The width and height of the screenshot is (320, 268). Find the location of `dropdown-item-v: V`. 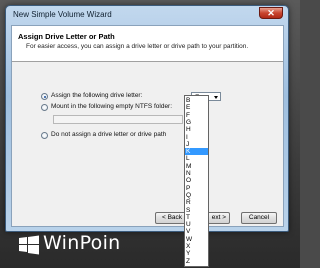

dropdown-item-v: V is located at coordinates (196, 231).